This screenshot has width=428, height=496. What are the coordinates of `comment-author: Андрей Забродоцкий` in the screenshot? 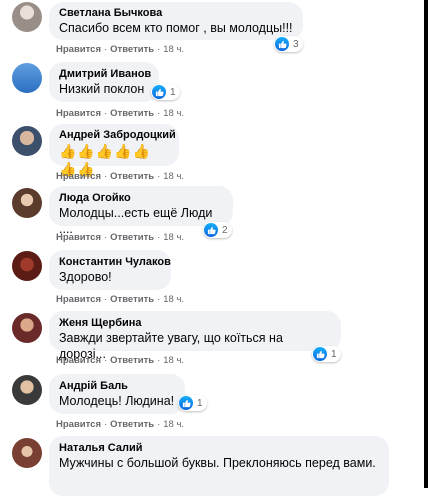 It's located at (117, 135).